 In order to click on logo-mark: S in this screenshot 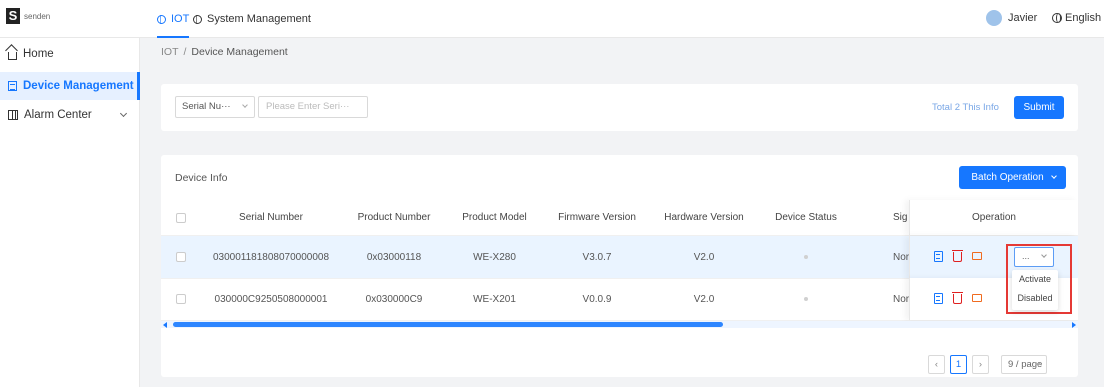, I will do `click(13, 16)`.